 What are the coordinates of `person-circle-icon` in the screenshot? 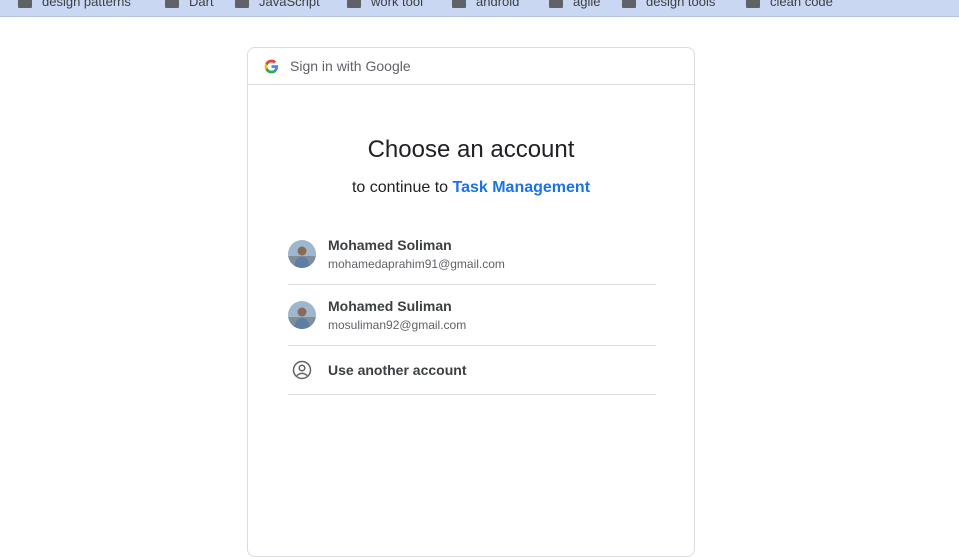 It's located at (302, 370).